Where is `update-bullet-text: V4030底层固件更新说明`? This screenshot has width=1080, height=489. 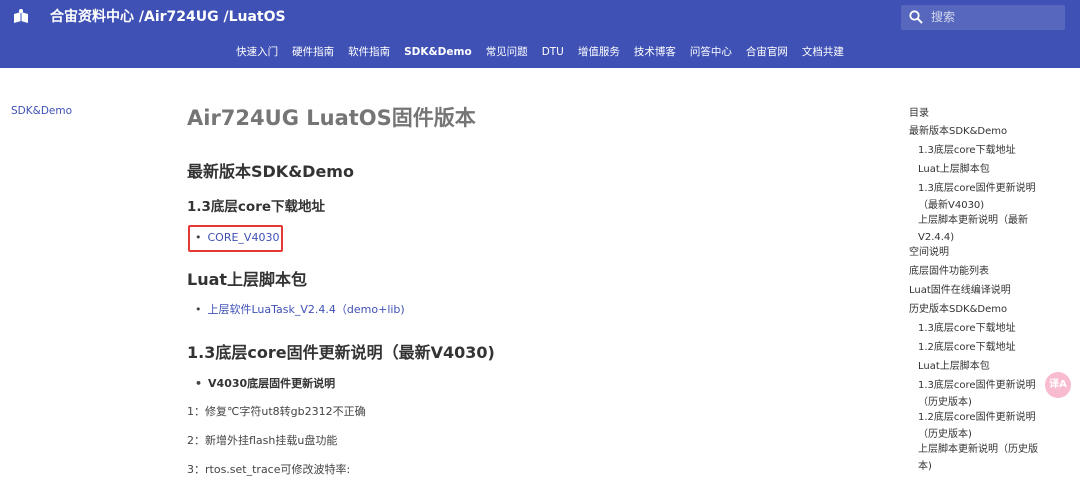 update-bullet-text: V4030底层固件更新说明 is located at coordinates (272, 383).